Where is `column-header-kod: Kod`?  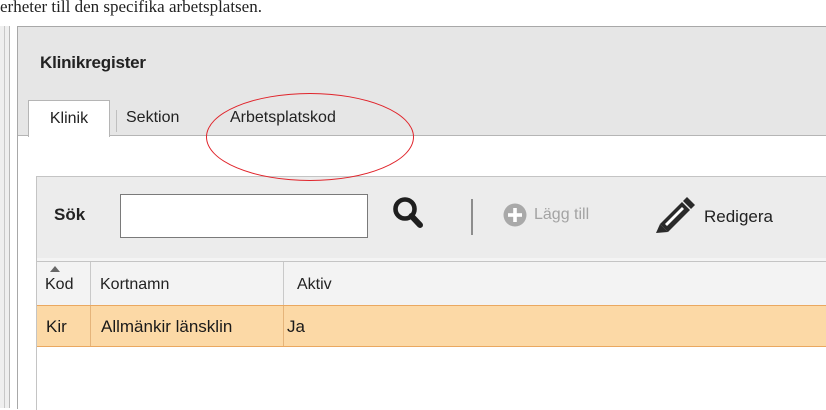
column-header-kod: Kod is located at coordinates (64, 283).